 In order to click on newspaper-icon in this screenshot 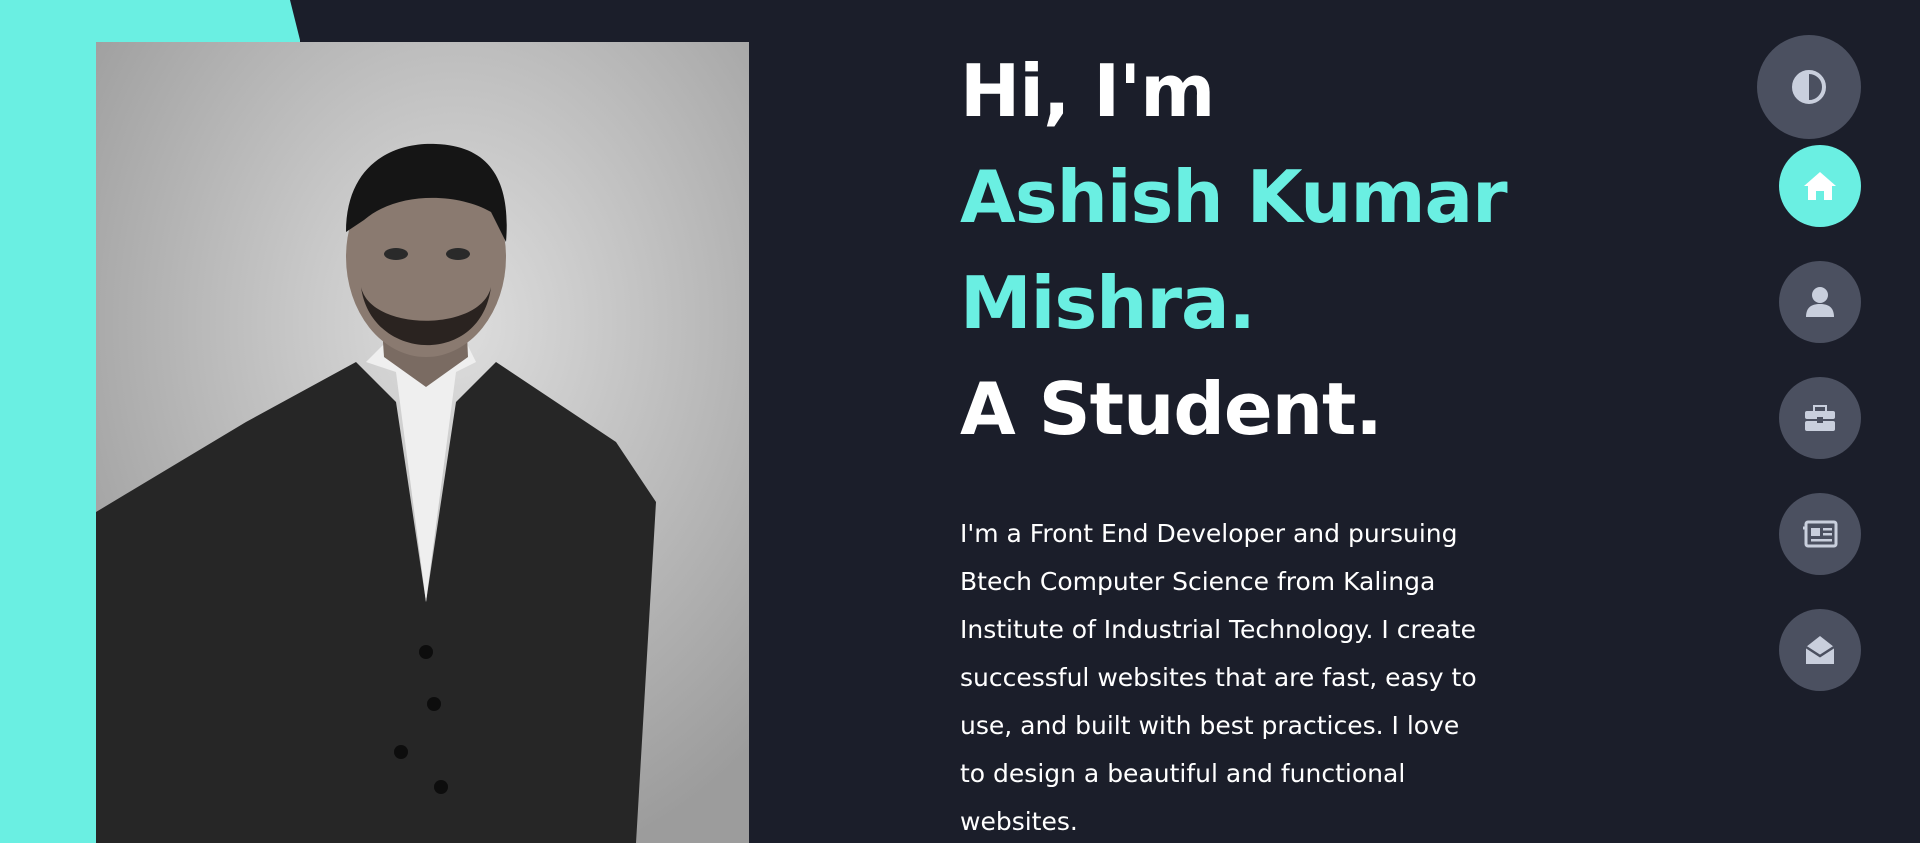, I will do `click(1820, 534)`.